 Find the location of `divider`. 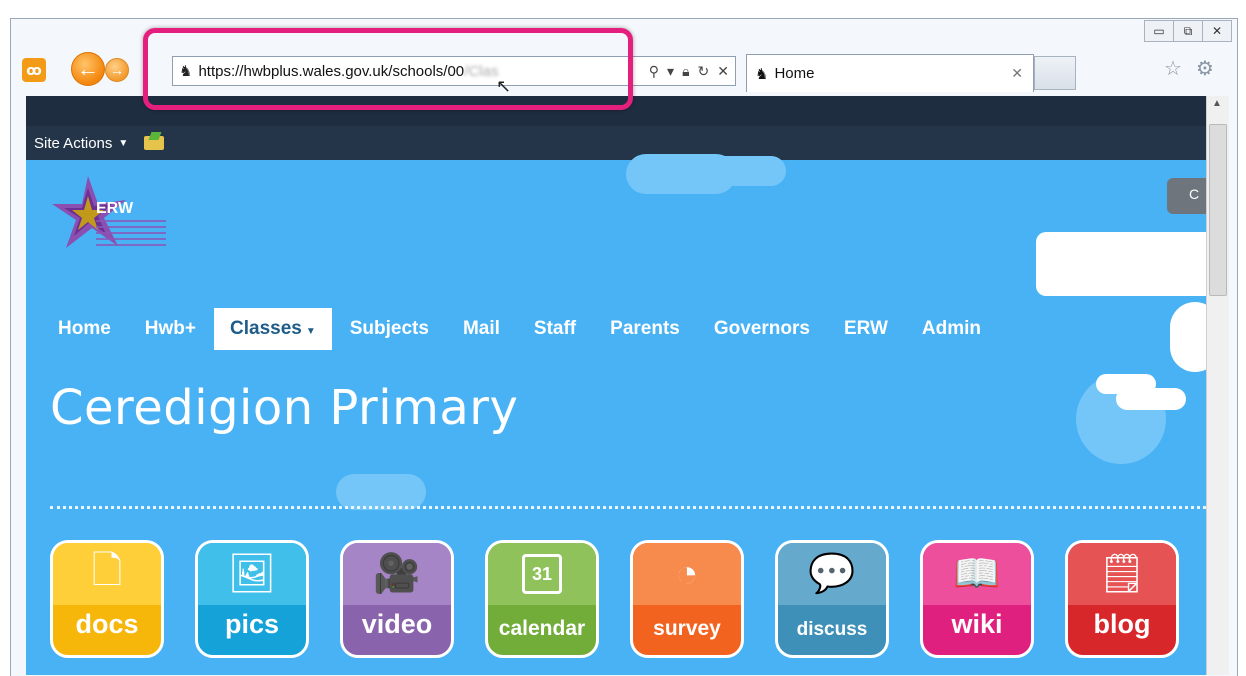

divider is located at coordinates (628, 507).